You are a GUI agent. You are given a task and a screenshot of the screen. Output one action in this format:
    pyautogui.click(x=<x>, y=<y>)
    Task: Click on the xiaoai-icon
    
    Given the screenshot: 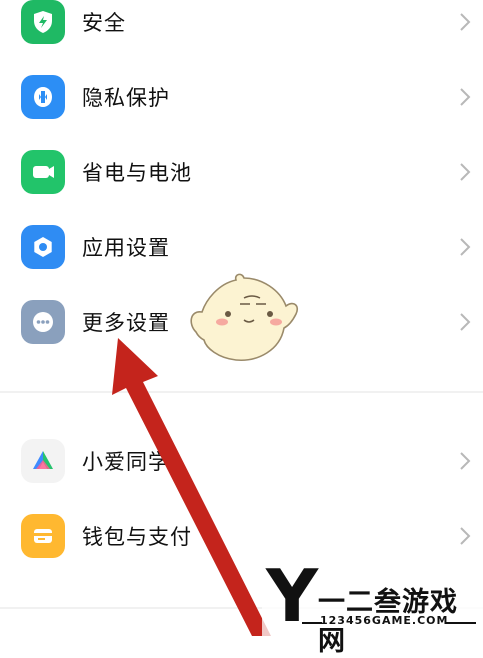 What is the action you would take?
    pyautogui.click(x=43, y=461)
    